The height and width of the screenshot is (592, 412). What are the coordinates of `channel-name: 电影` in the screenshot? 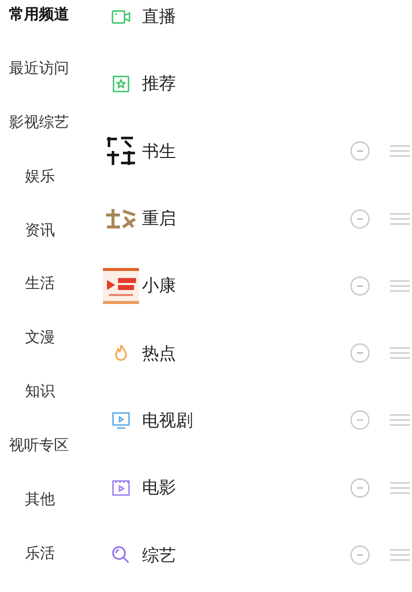 It's located at (246, 488).